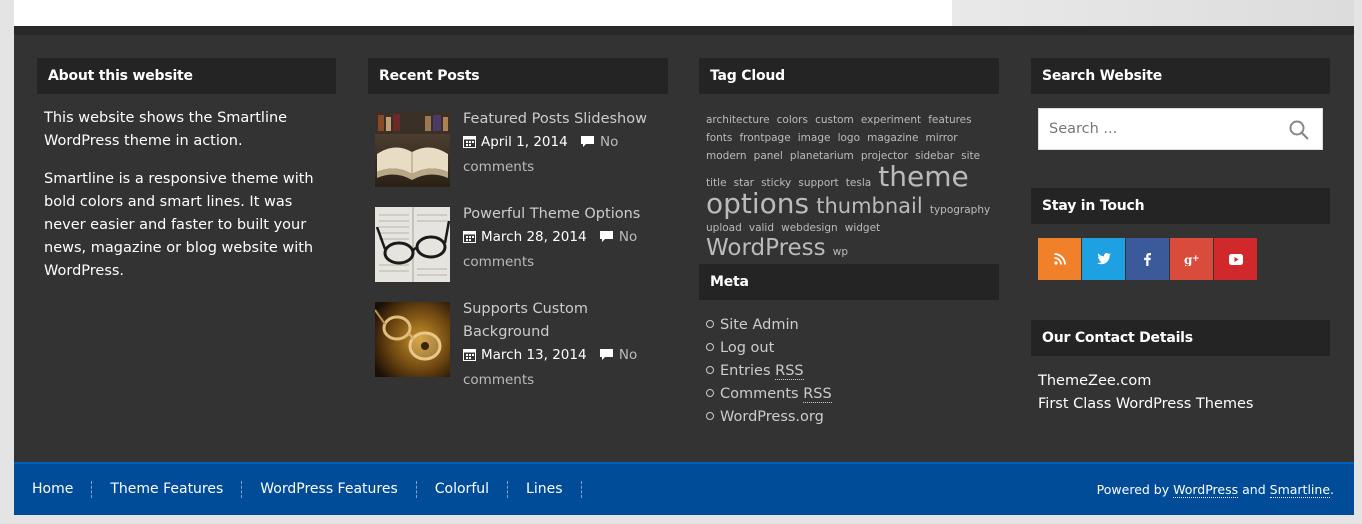 The width and height of the screenshot is (1362, 524). Describe the element at coordinates (1206, 490) in the screenshot. I see `wordpress-credit-link: WordPress` at that location.